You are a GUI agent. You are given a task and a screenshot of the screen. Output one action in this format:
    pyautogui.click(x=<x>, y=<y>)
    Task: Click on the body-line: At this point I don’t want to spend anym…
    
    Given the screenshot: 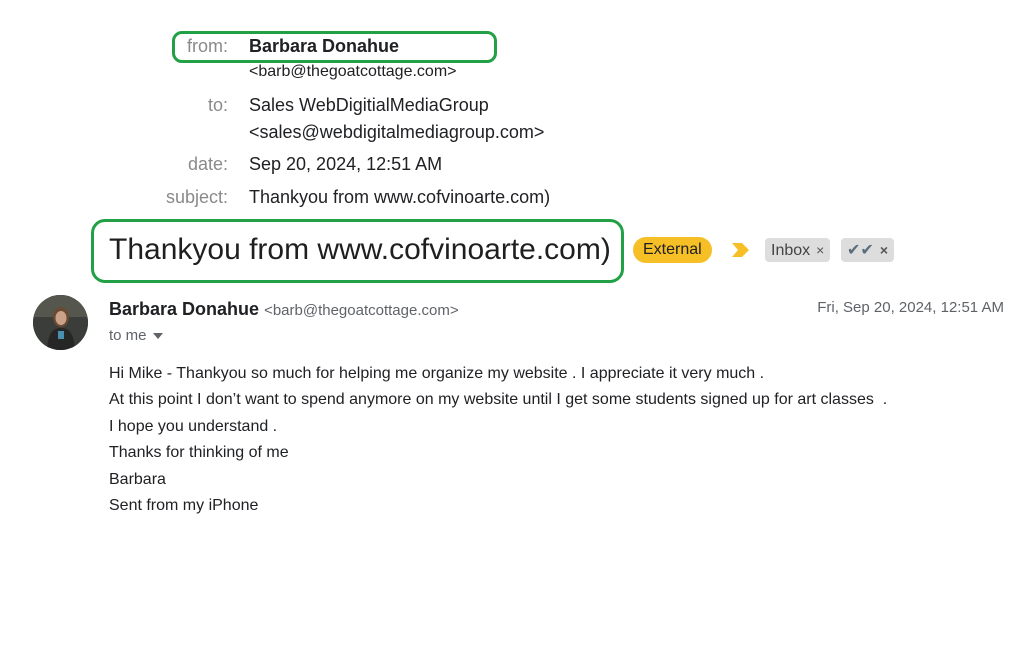 What is the action you would take?
    pyautogui.click(x=498, y=400)
    